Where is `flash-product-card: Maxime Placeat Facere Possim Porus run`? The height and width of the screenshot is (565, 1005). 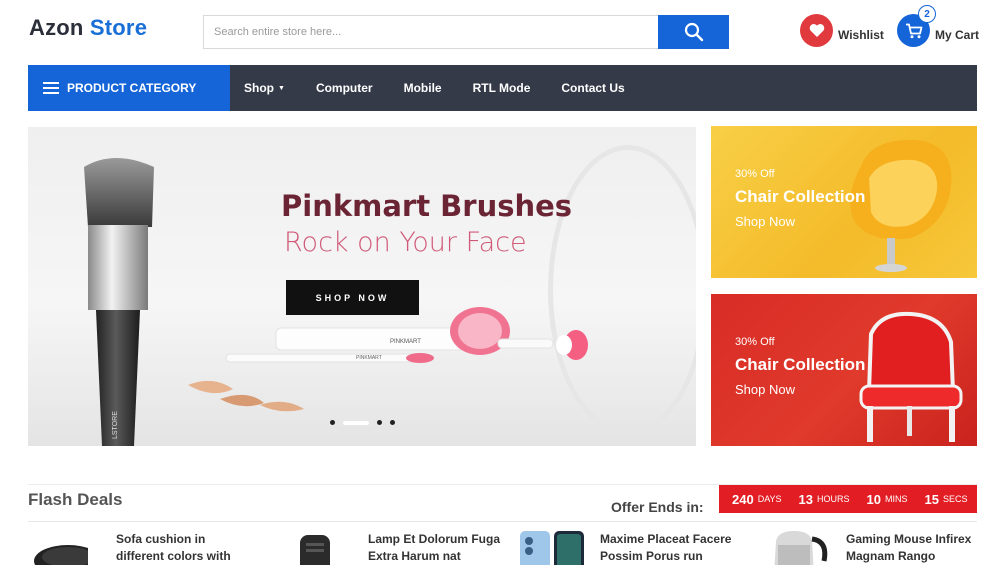
flash-product-card: Maxime Placeat Facere Possim Porus run is located at coordinates (634, 548).